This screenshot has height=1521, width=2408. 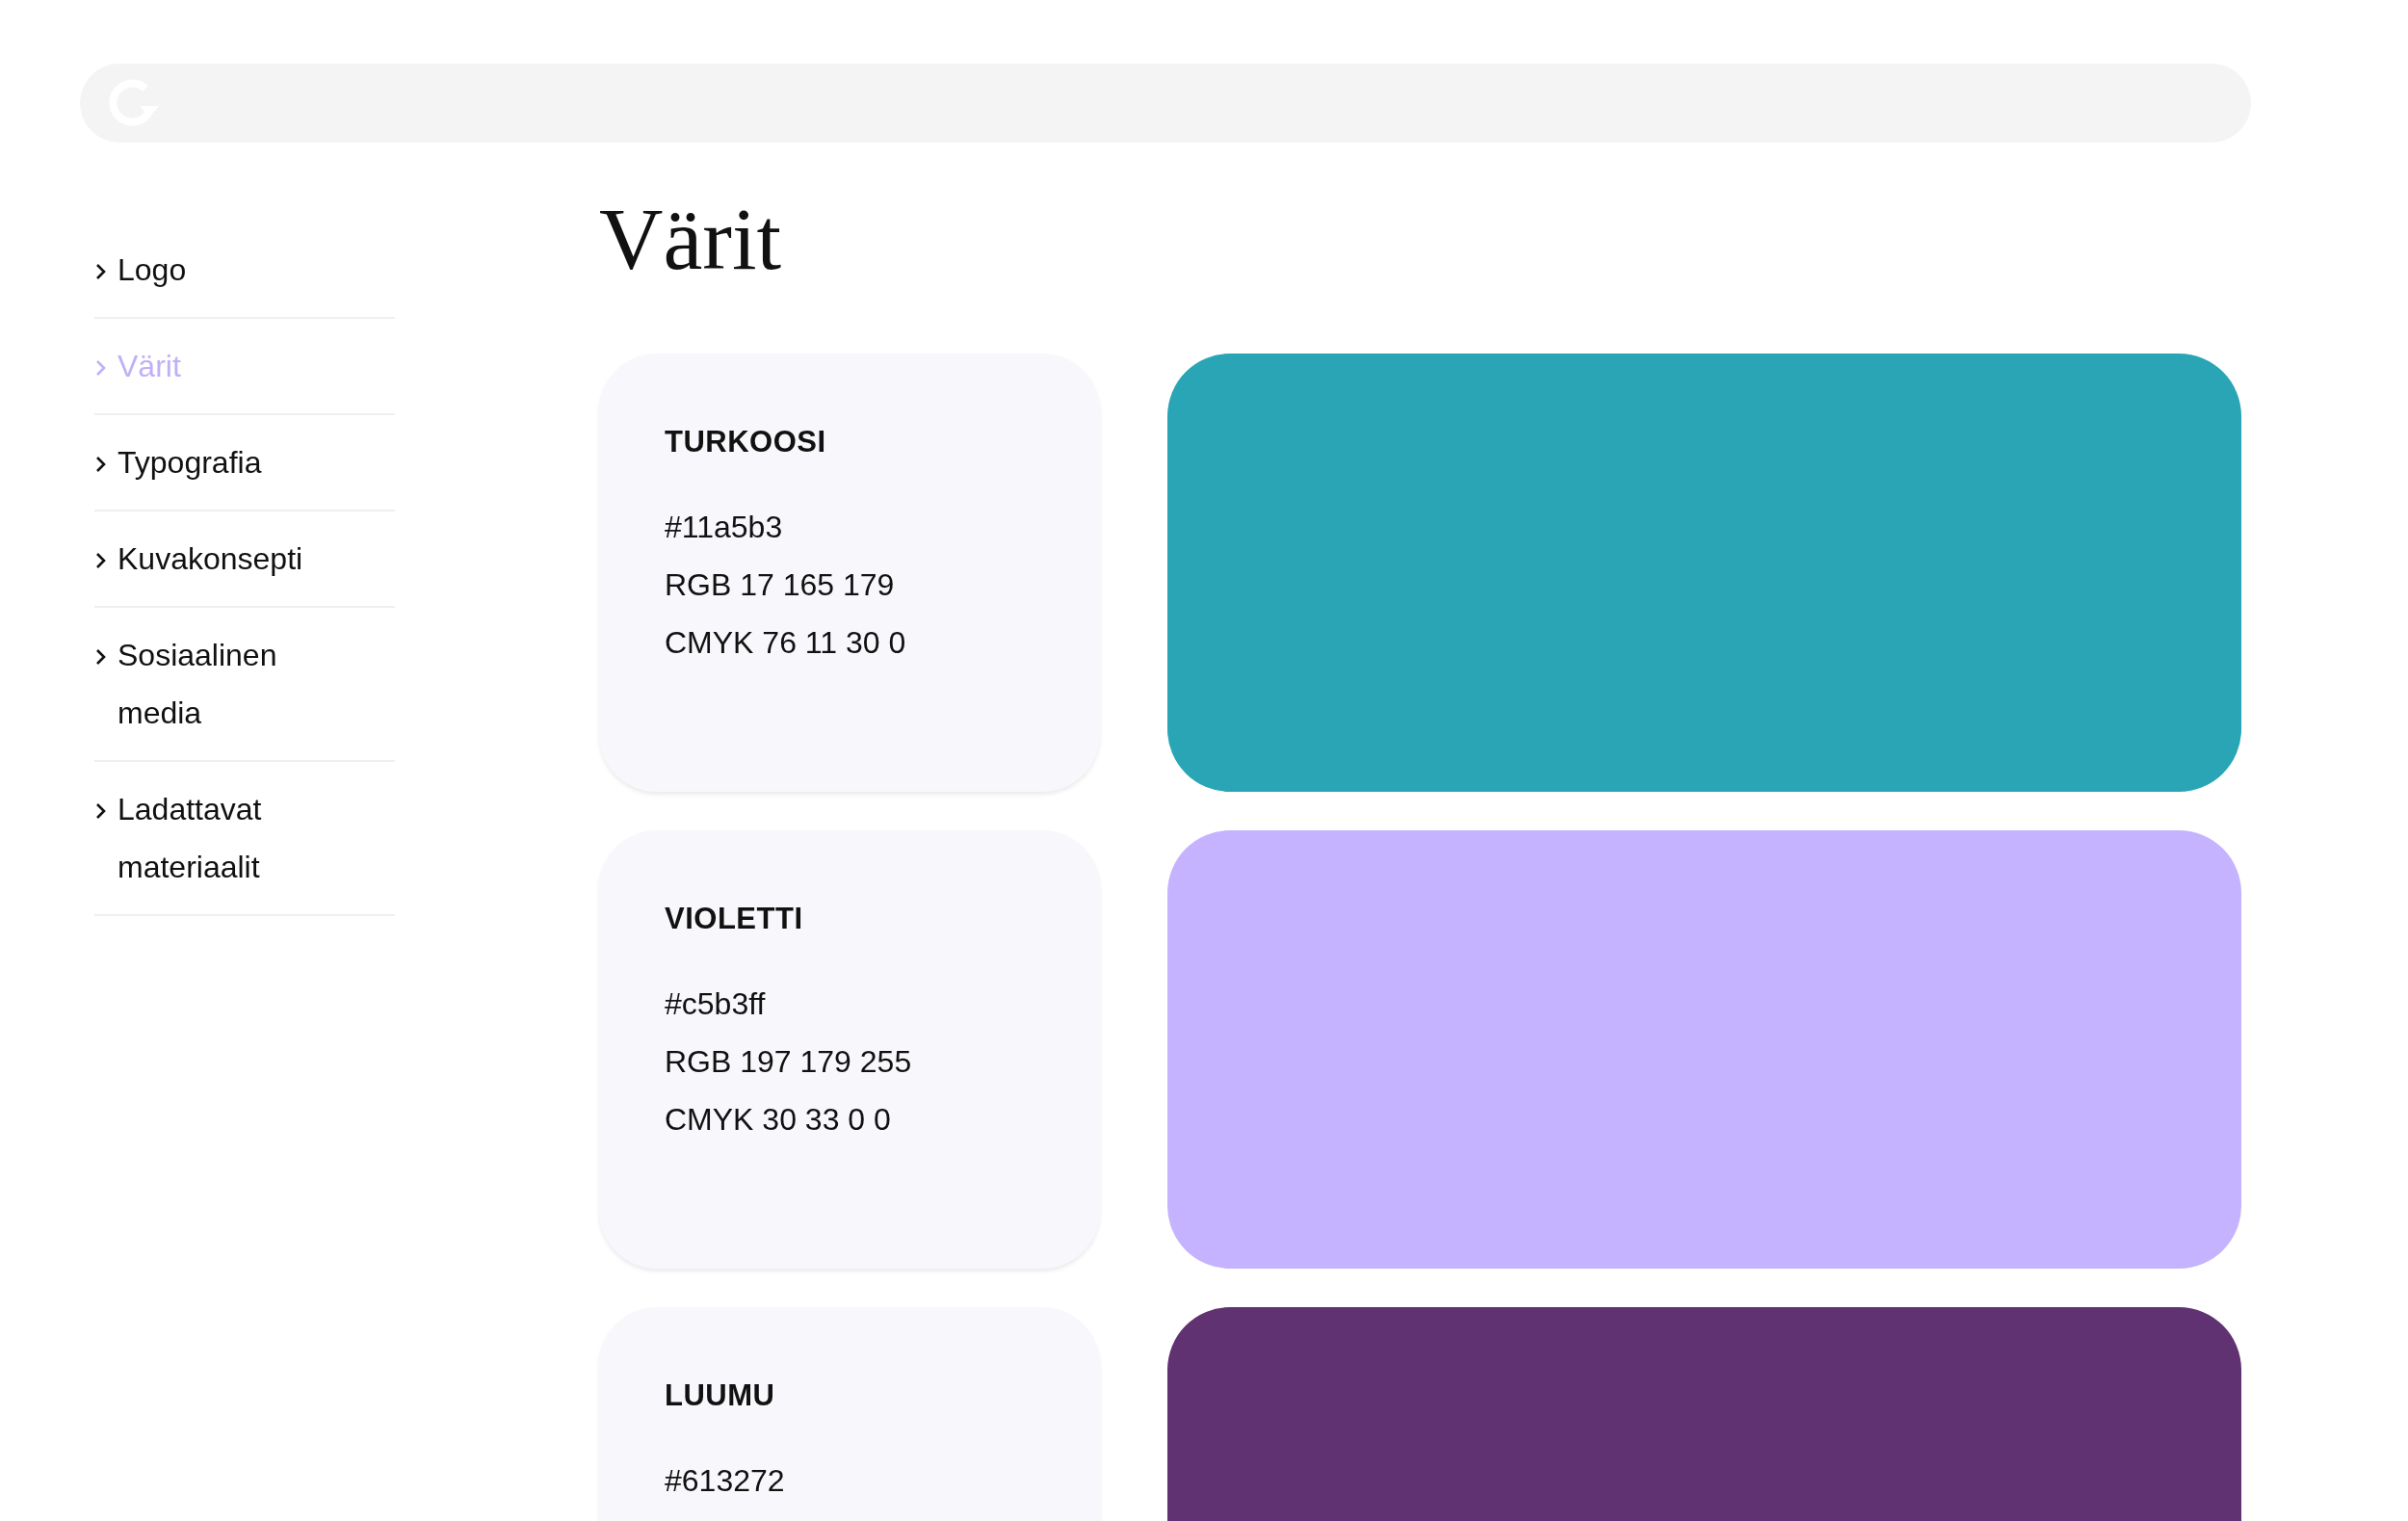 What do you see at coordinates (244, 559) in the screenshot?
I see `nav-link: Kuvakonsepti` at bounding box center [244, 559].